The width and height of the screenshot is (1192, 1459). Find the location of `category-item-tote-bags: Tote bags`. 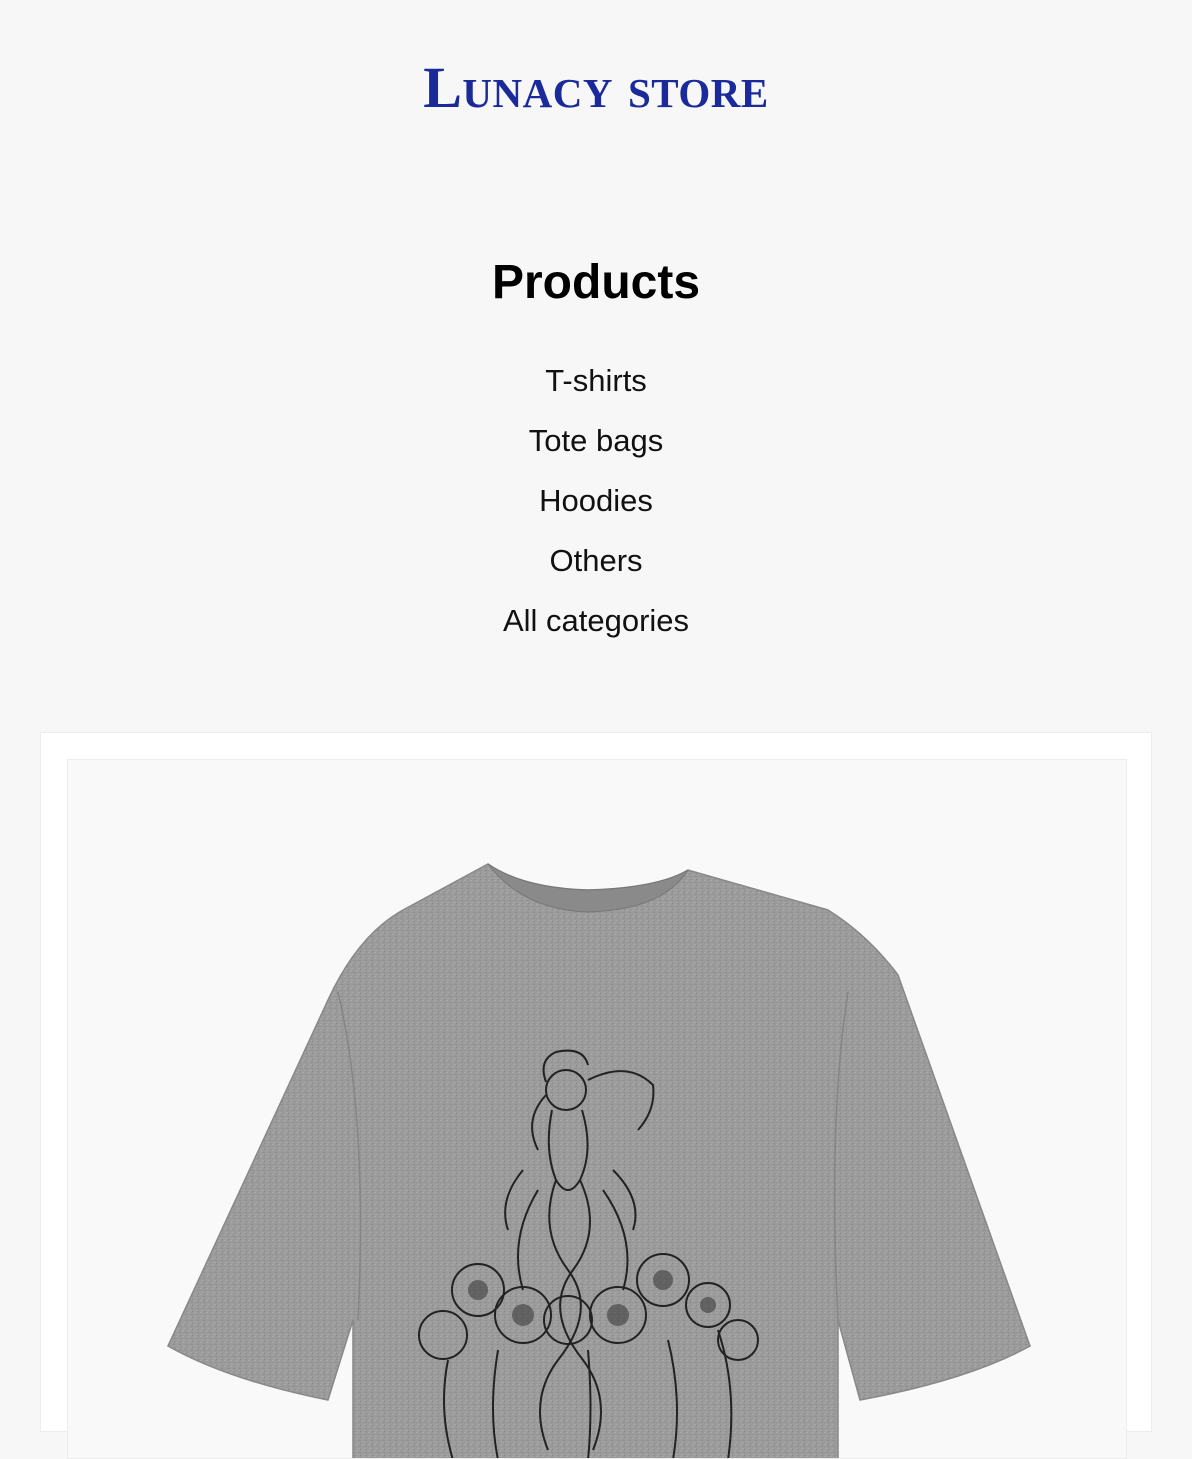

category-item-tote-bags: Tote bags is located at coordinates (596, 442).